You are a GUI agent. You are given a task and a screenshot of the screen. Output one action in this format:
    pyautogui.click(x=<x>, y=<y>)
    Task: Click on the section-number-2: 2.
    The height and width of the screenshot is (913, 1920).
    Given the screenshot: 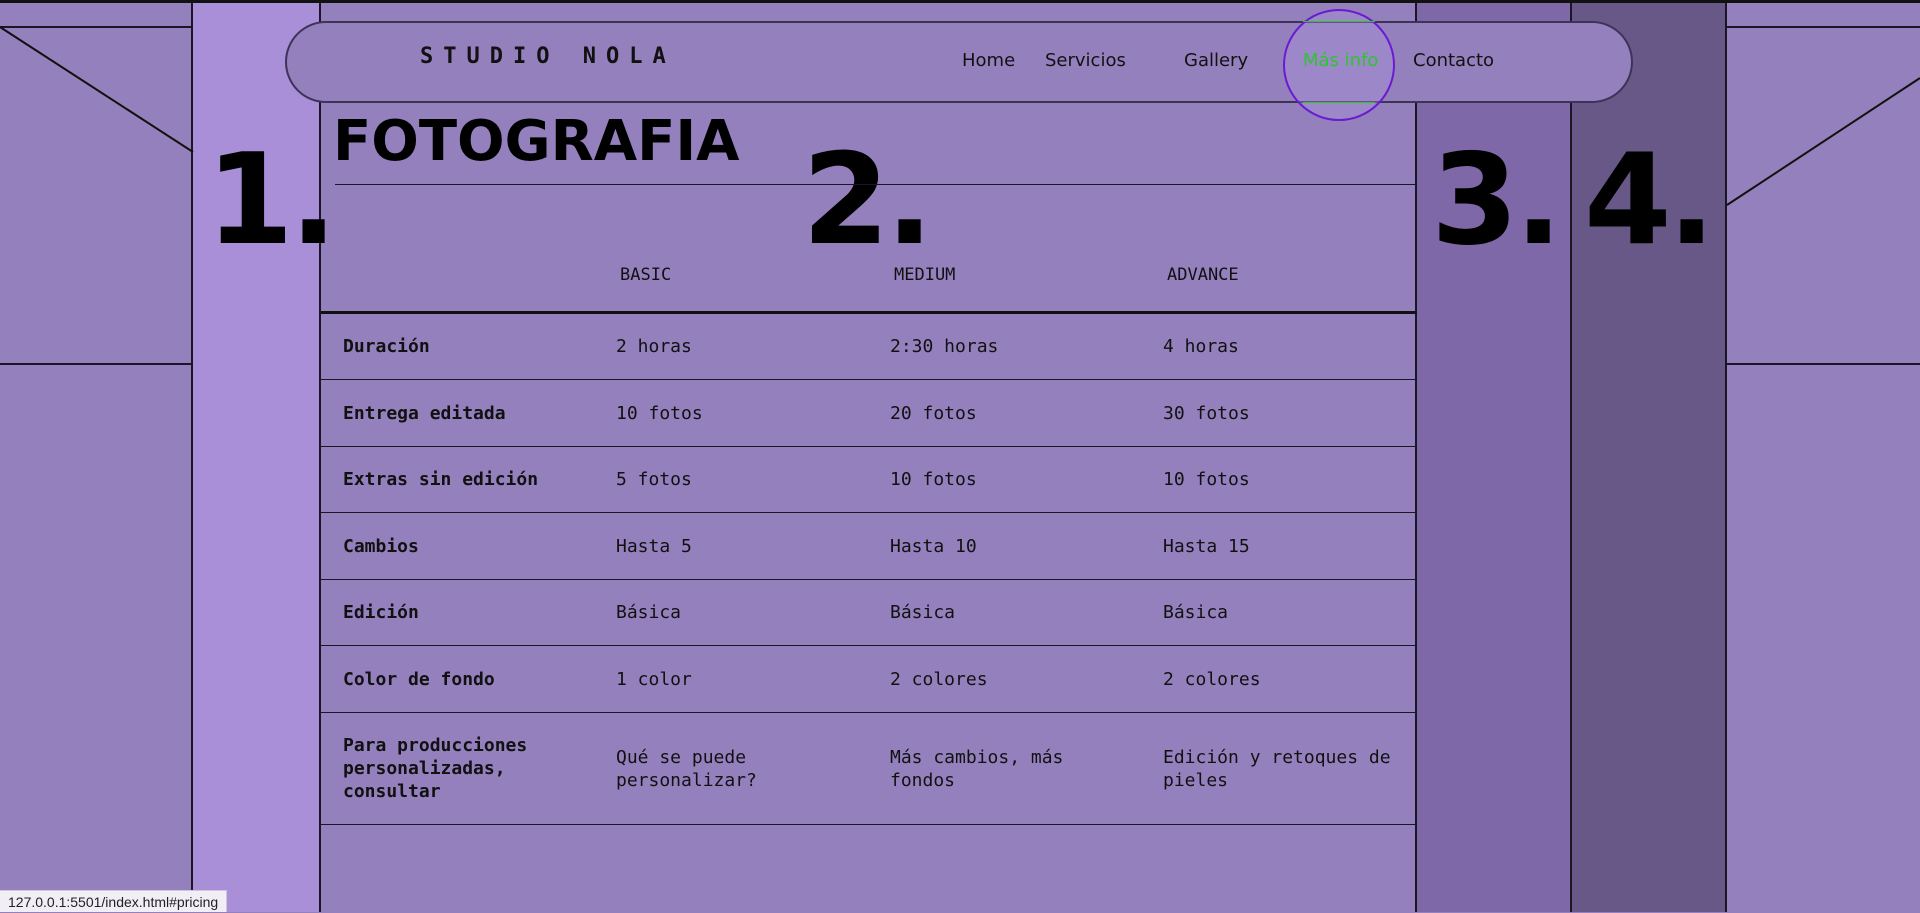 What is the action you would take?
    pyautogui.click(x=868, y=199)
    